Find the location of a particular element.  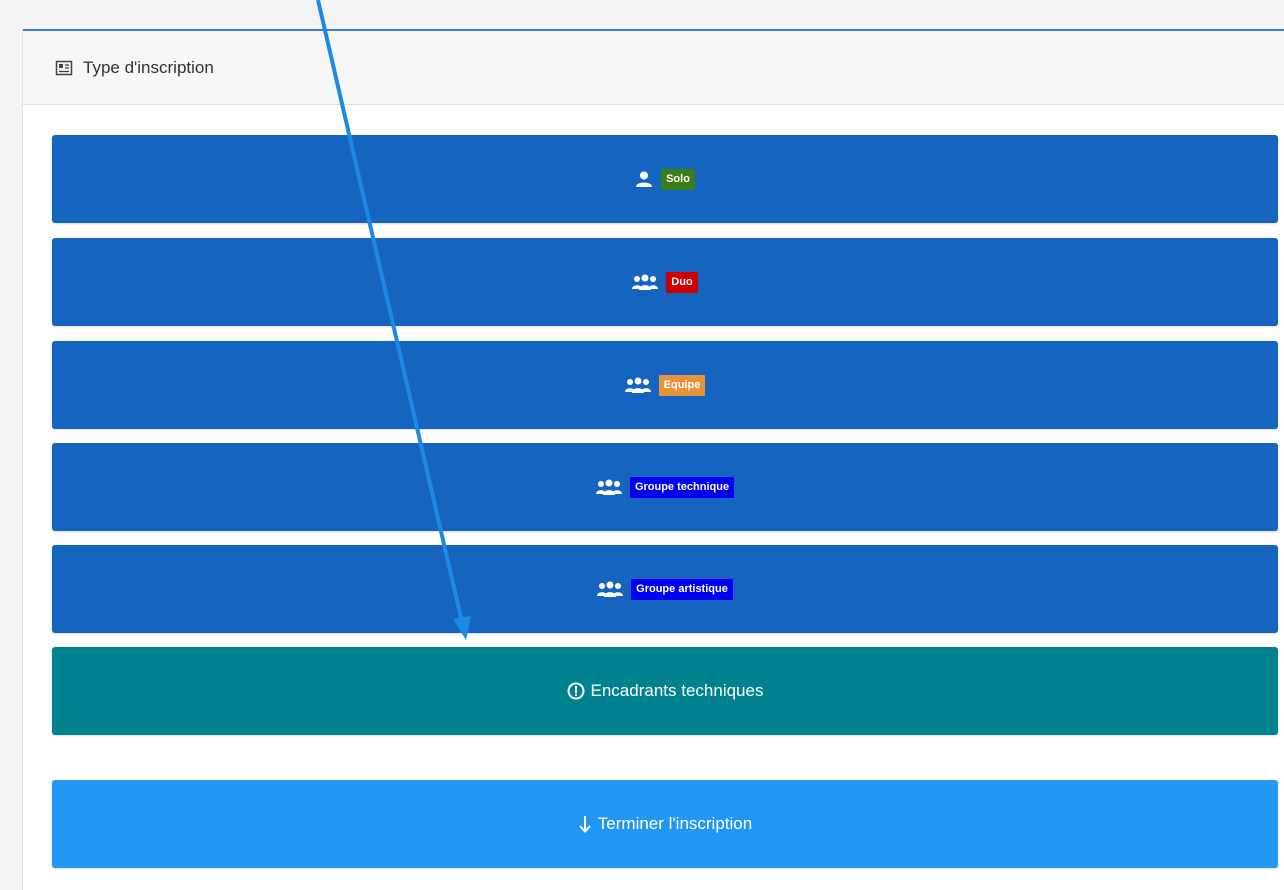

duo-button: Duo is located at coordinates (665, 282).